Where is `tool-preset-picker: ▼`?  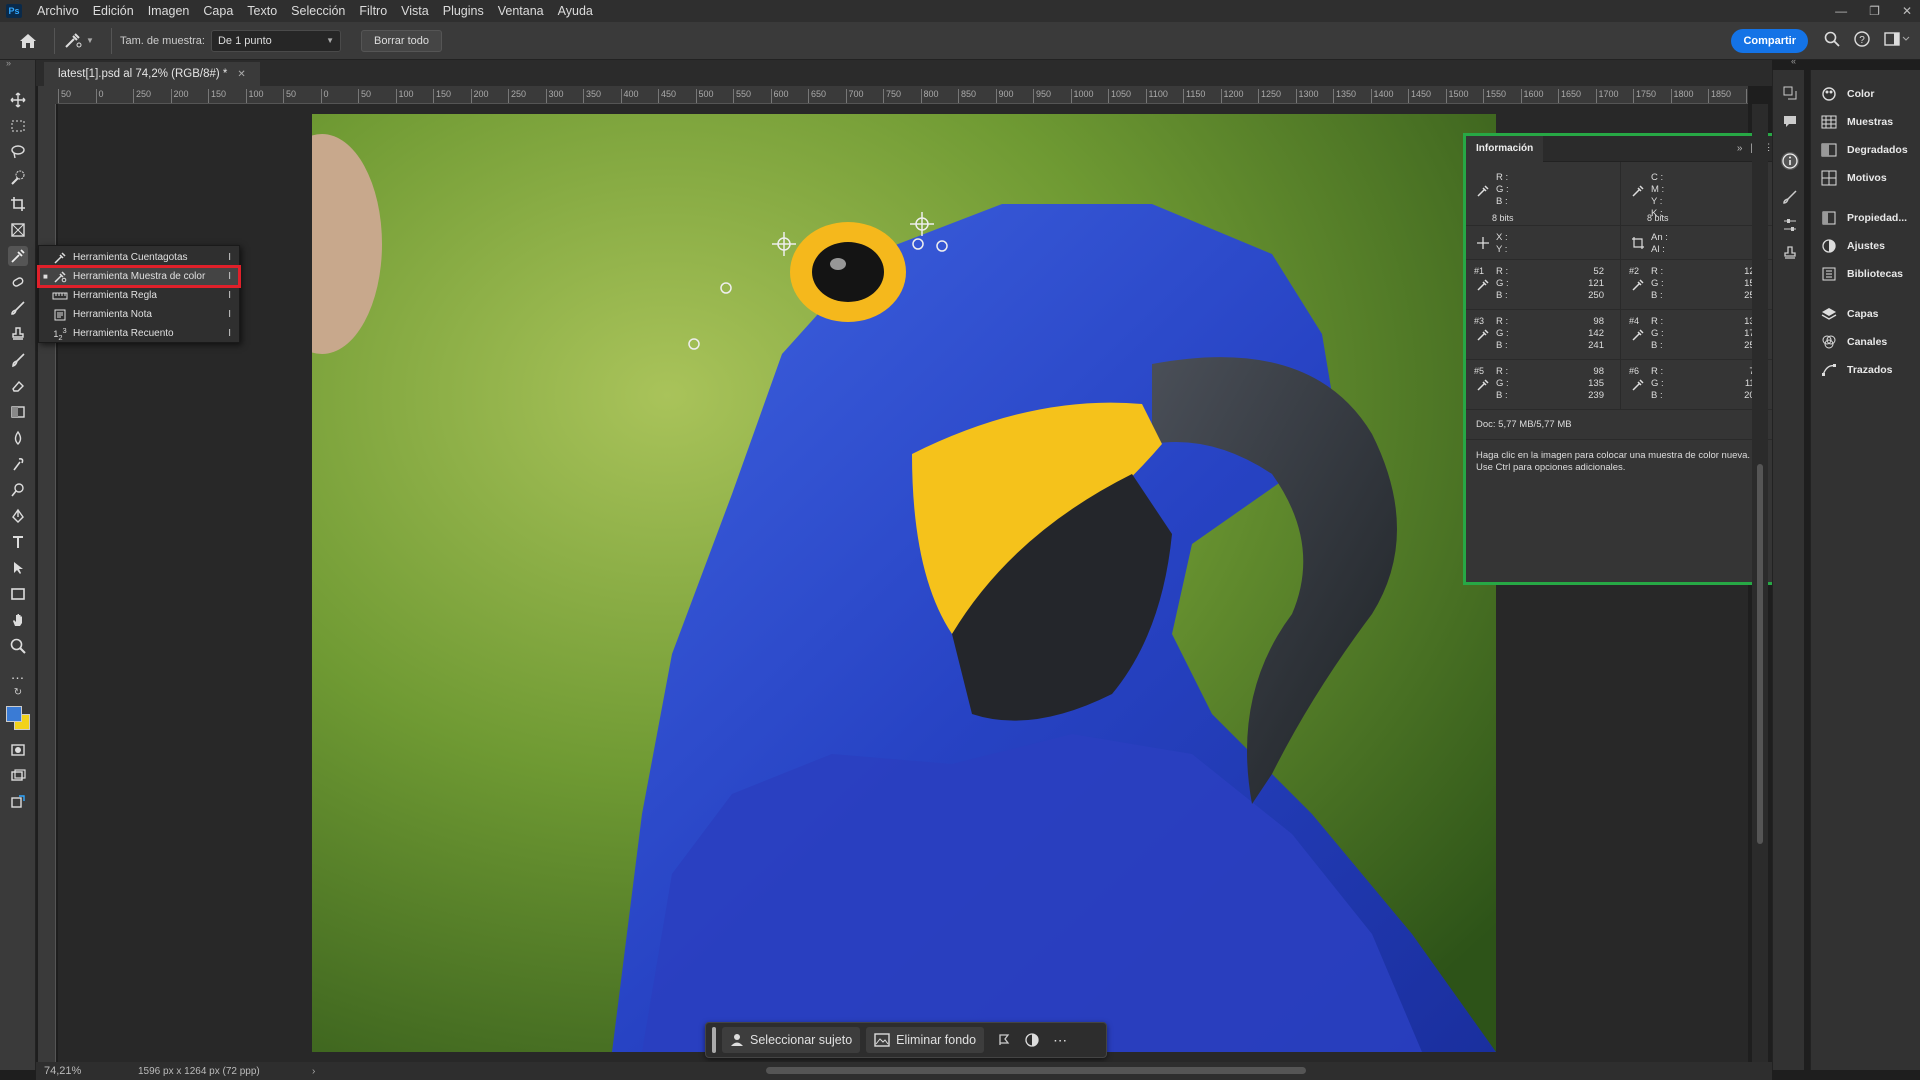
tool-preset-picker: ▼ is located at coordinates (83, 41).